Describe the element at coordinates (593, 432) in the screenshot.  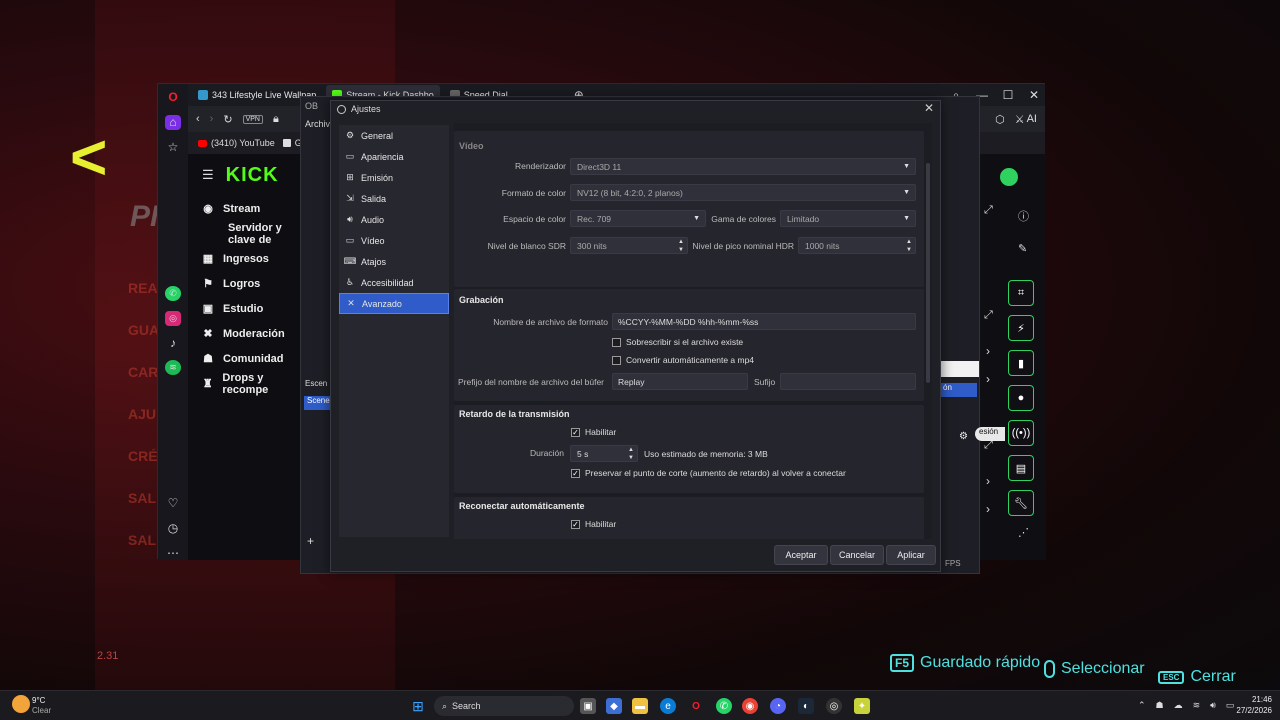
I see `delay-enable-checkbox: ✓ Habilitar` at that location.